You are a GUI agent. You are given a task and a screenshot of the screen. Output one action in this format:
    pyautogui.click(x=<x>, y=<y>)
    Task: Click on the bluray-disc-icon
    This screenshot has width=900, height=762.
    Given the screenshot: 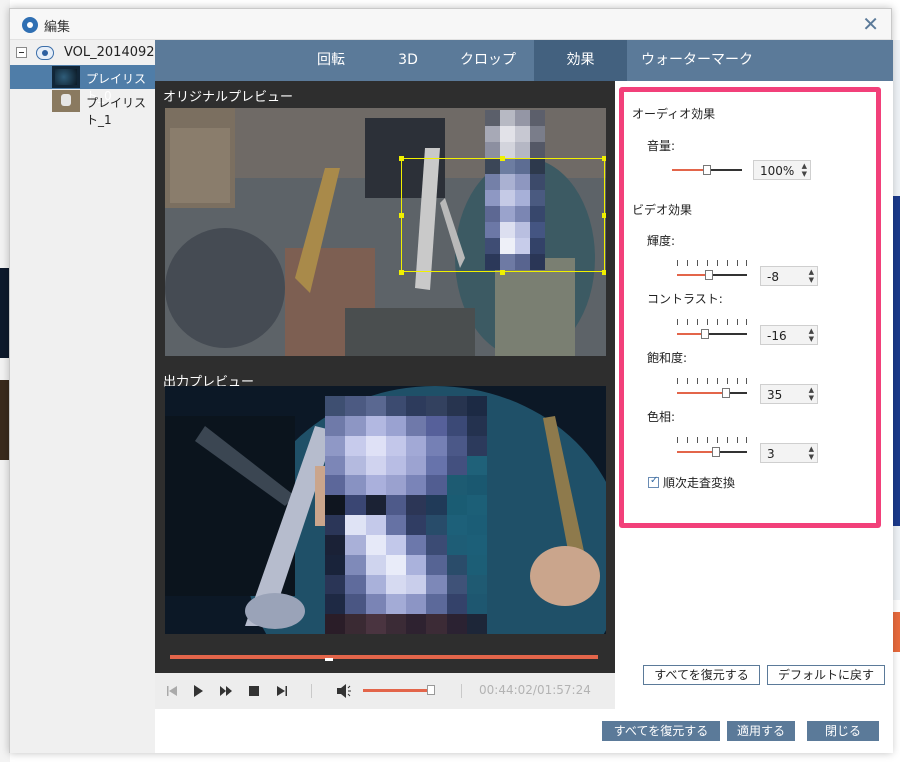 What is the action you would take?
    pyautogui.click(x=45, y=53)
    